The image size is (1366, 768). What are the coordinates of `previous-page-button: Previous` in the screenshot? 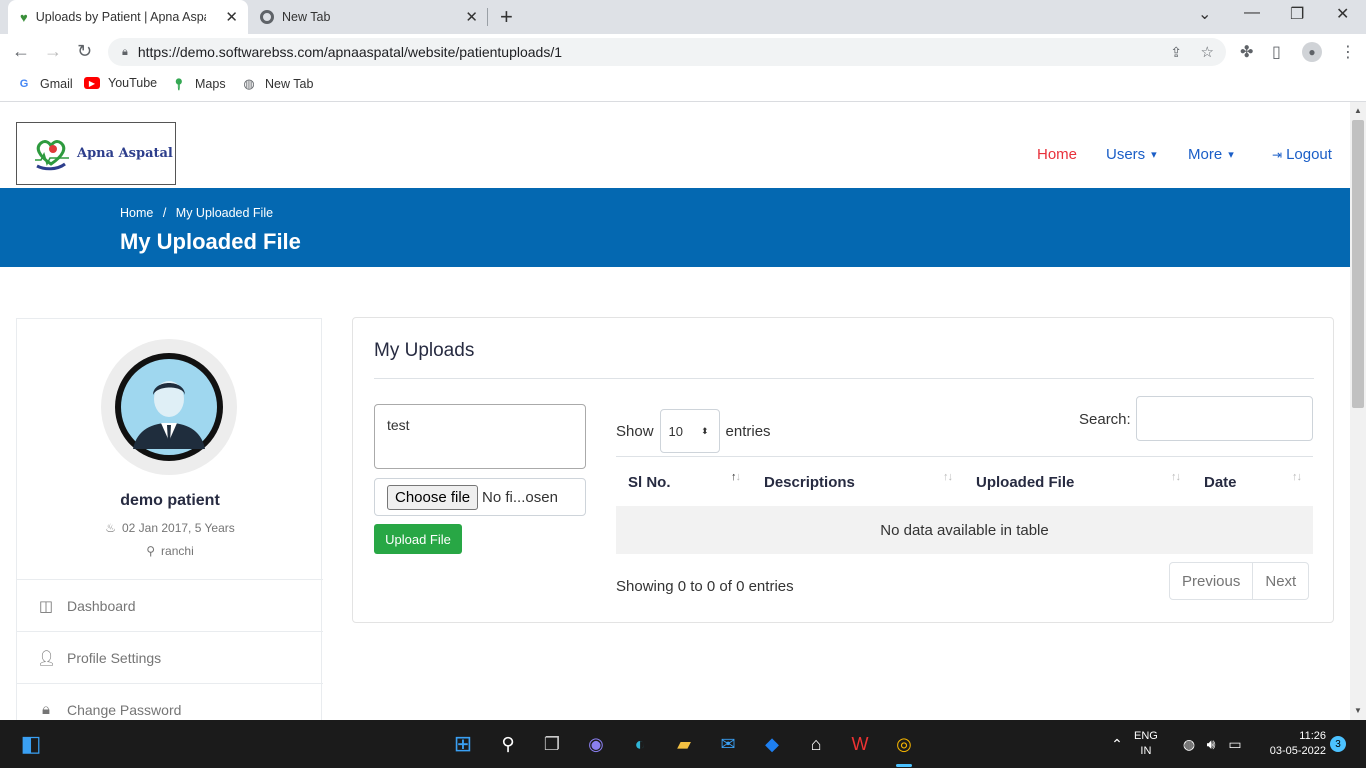 It's located at (1212, 581).